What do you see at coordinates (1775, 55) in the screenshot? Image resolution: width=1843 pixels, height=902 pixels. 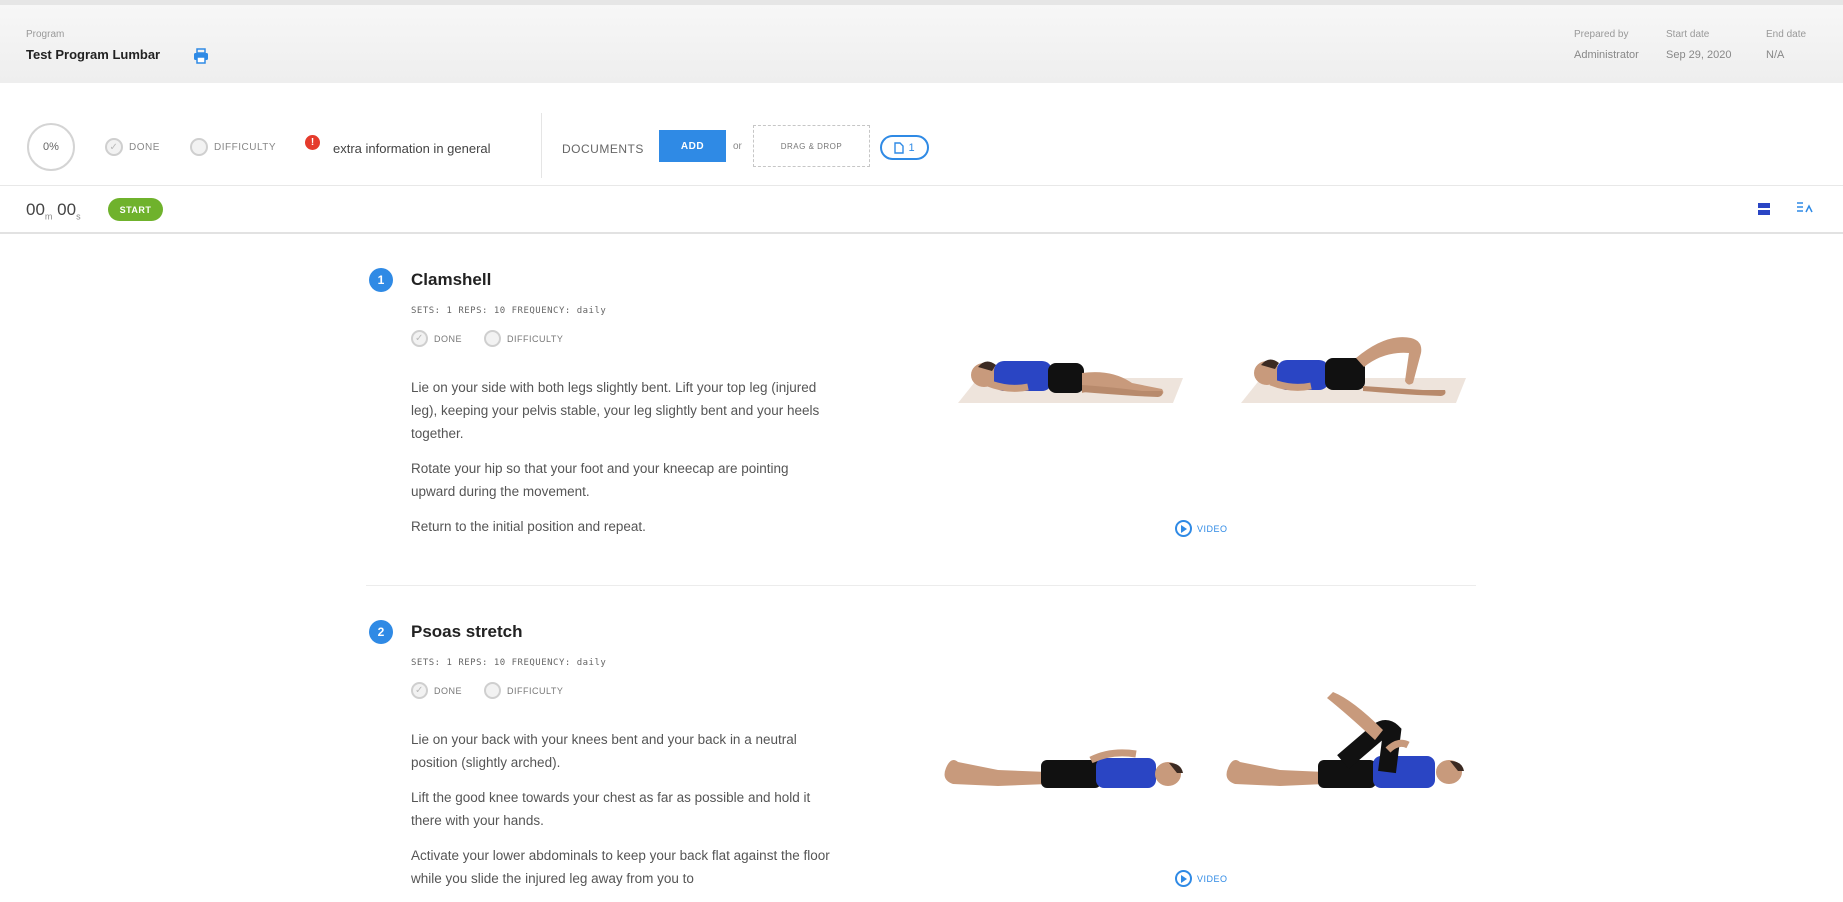 I see `end-date-value: N/A` at bounding box center [1775, 55].